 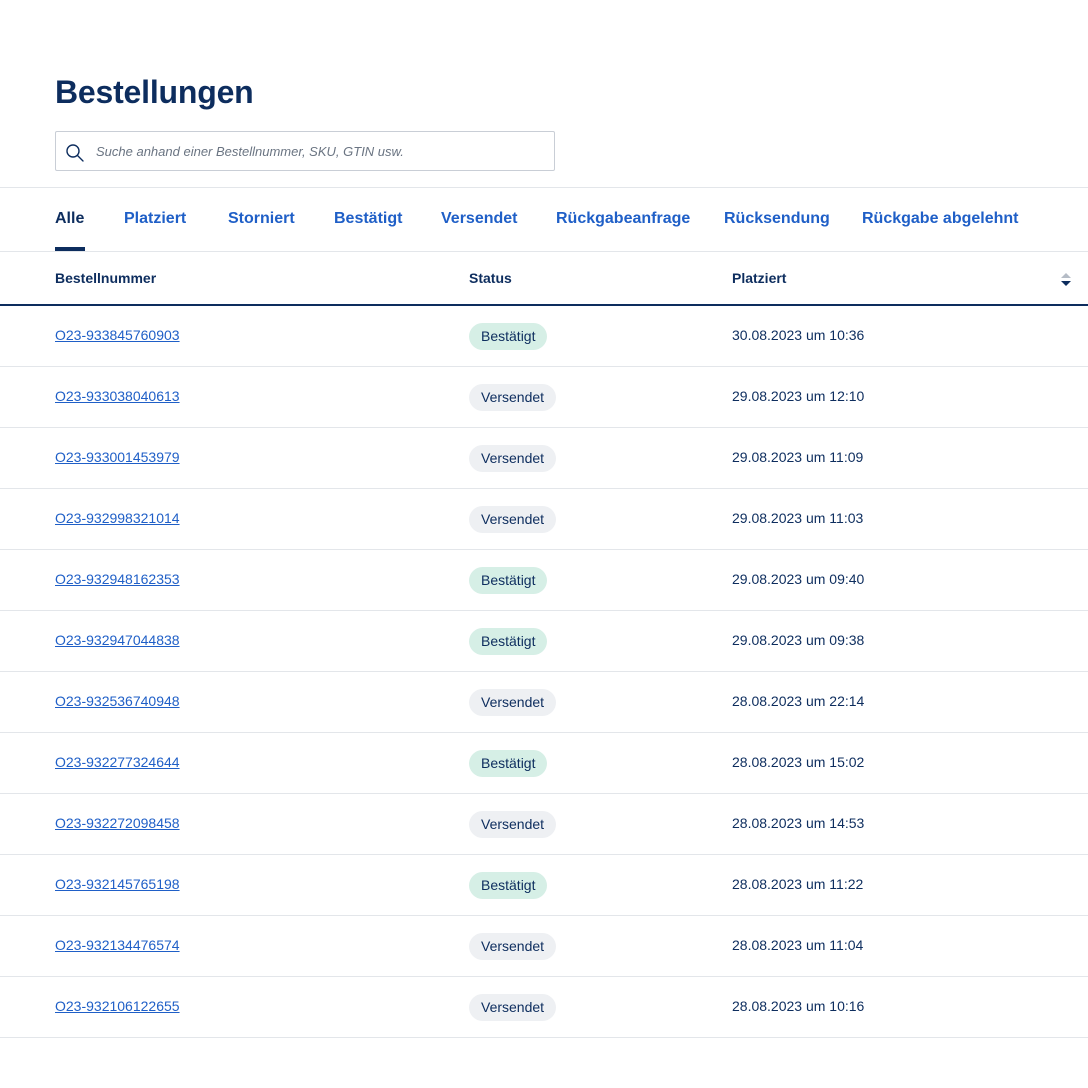 What do you see at coordinates (798, 945) in the screenshot?
I see `placed-date: 28.08.2023 um 11:04` at bounding box center [798, 945].